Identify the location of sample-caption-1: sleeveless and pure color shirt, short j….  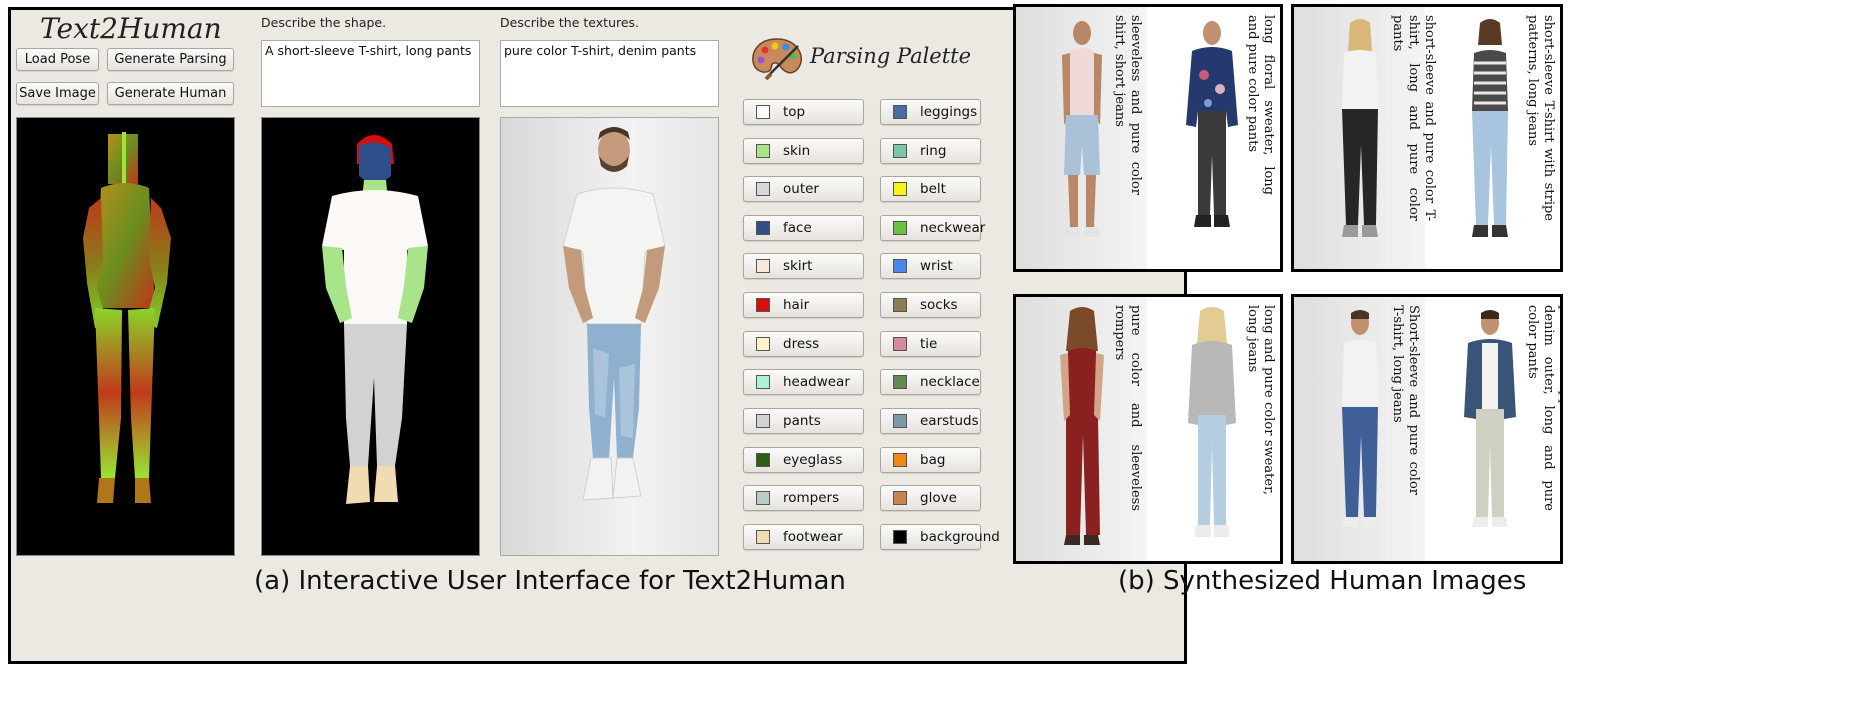
(1127, 105).